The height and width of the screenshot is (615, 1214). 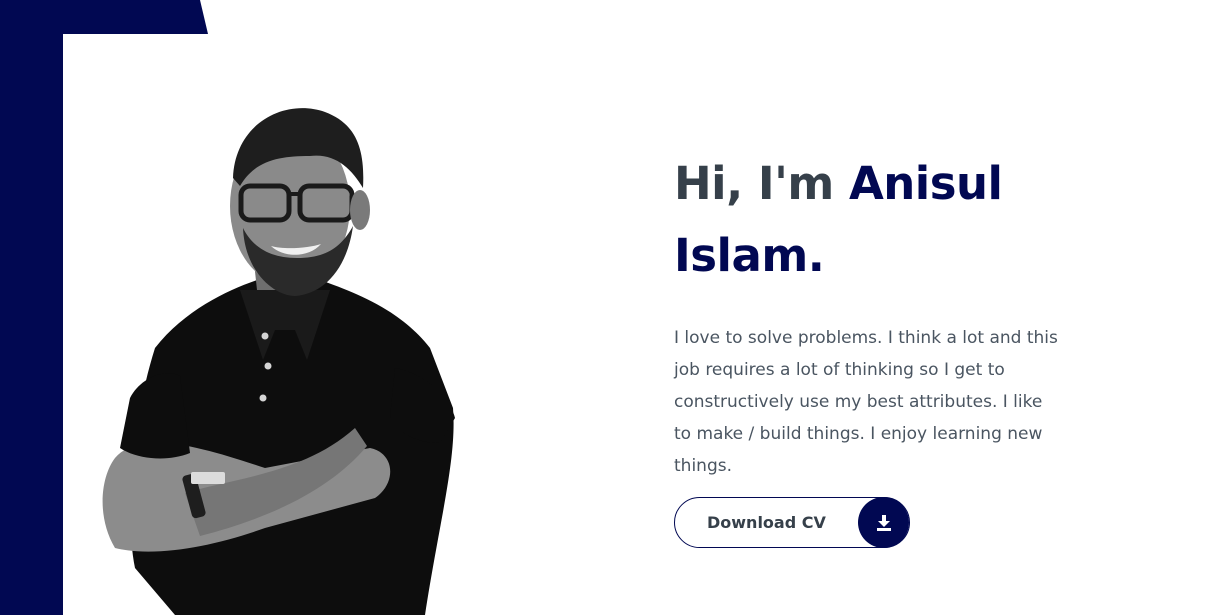 I want to click on download-cv-button: Download CV, so click(x=792, y=522).